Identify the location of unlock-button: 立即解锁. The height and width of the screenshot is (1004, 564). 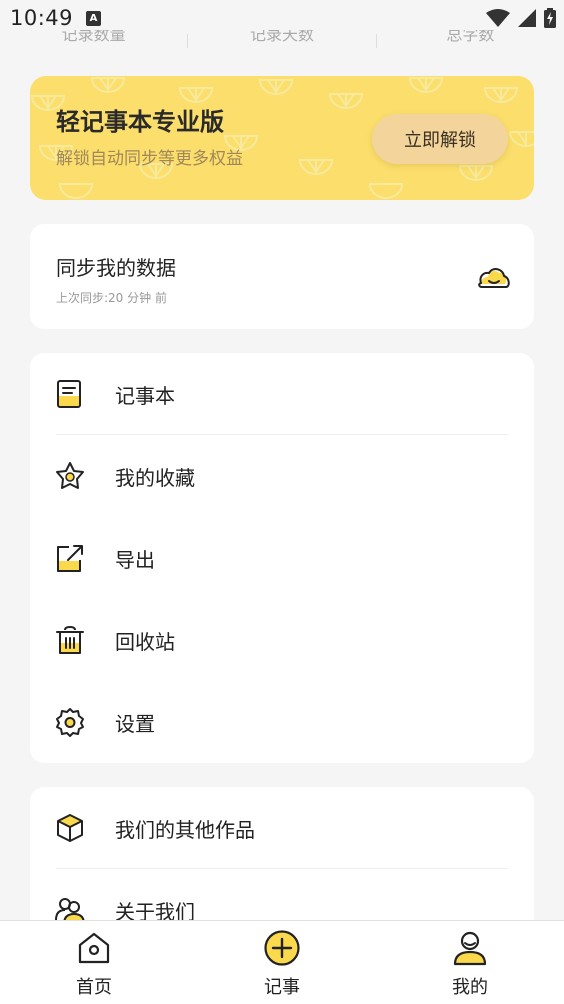
(440, 139).